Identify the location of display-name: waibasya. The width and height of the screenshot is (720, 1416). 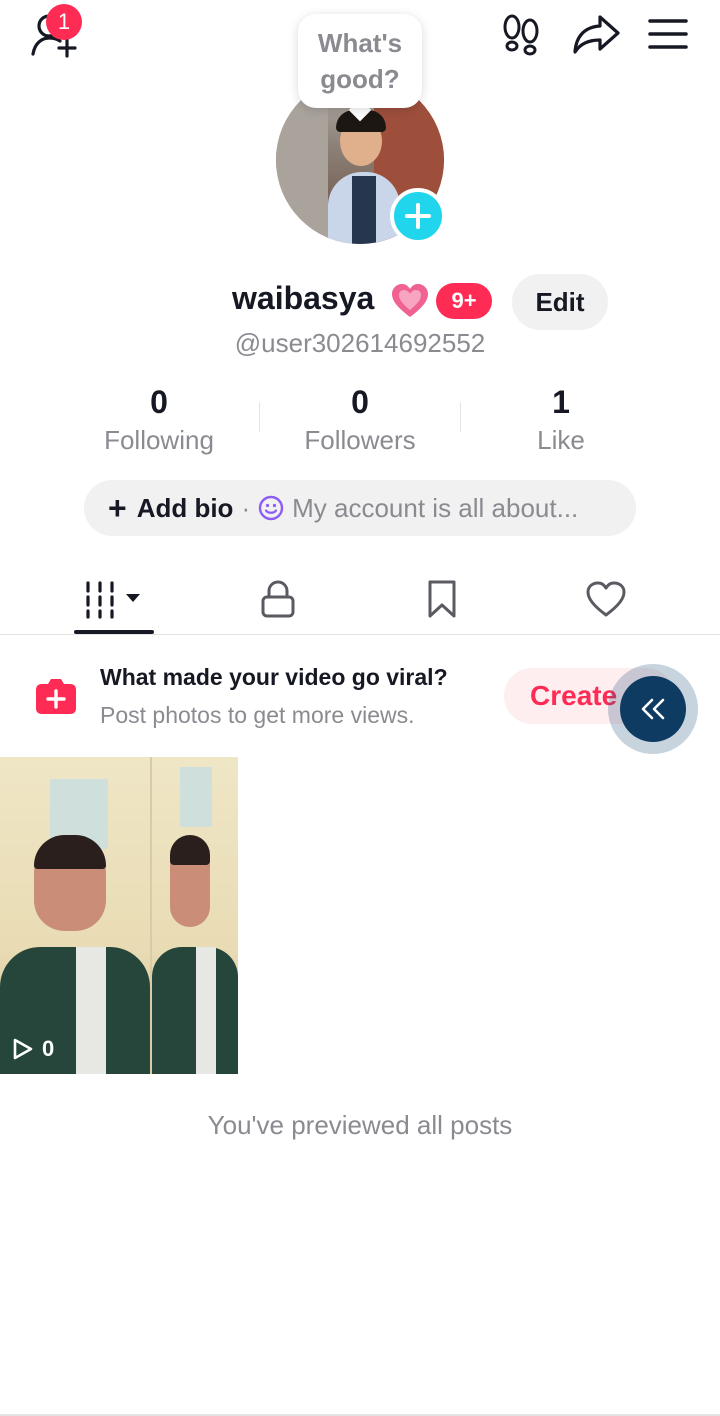
(303, 298).